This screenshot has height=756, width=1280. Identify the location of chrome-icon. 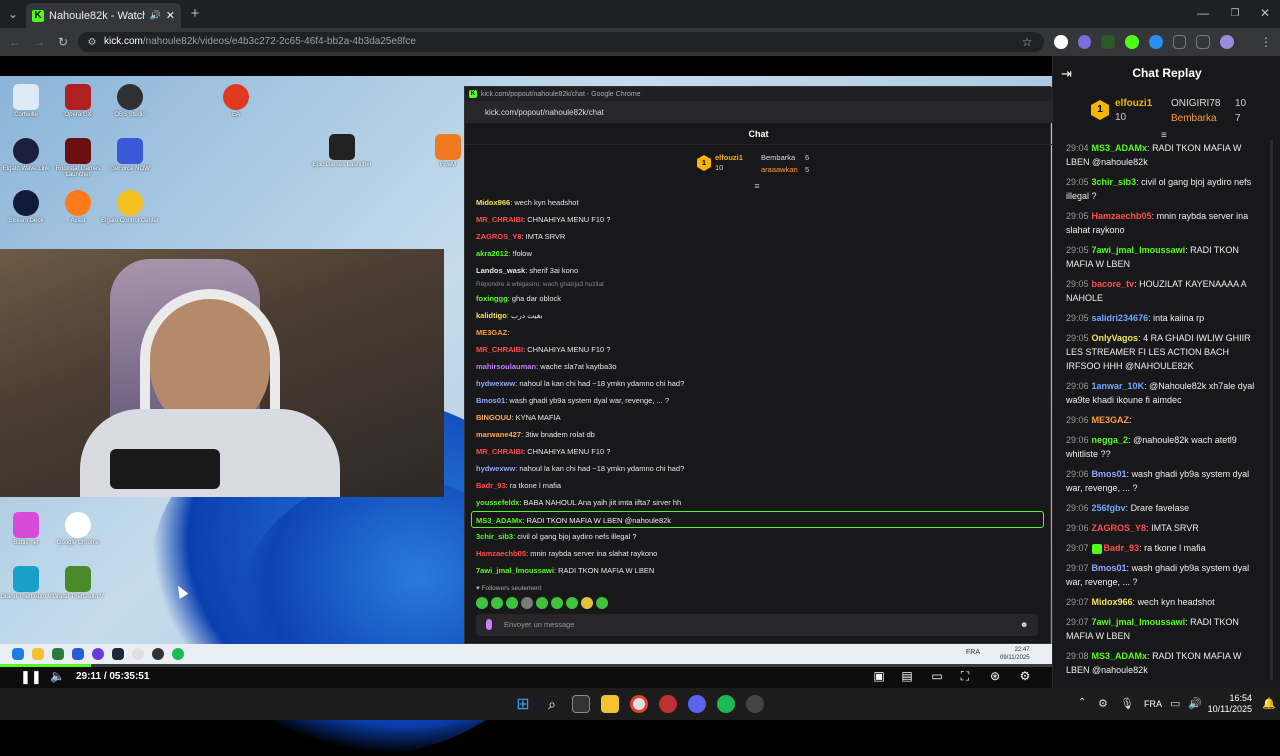
(639, 704).